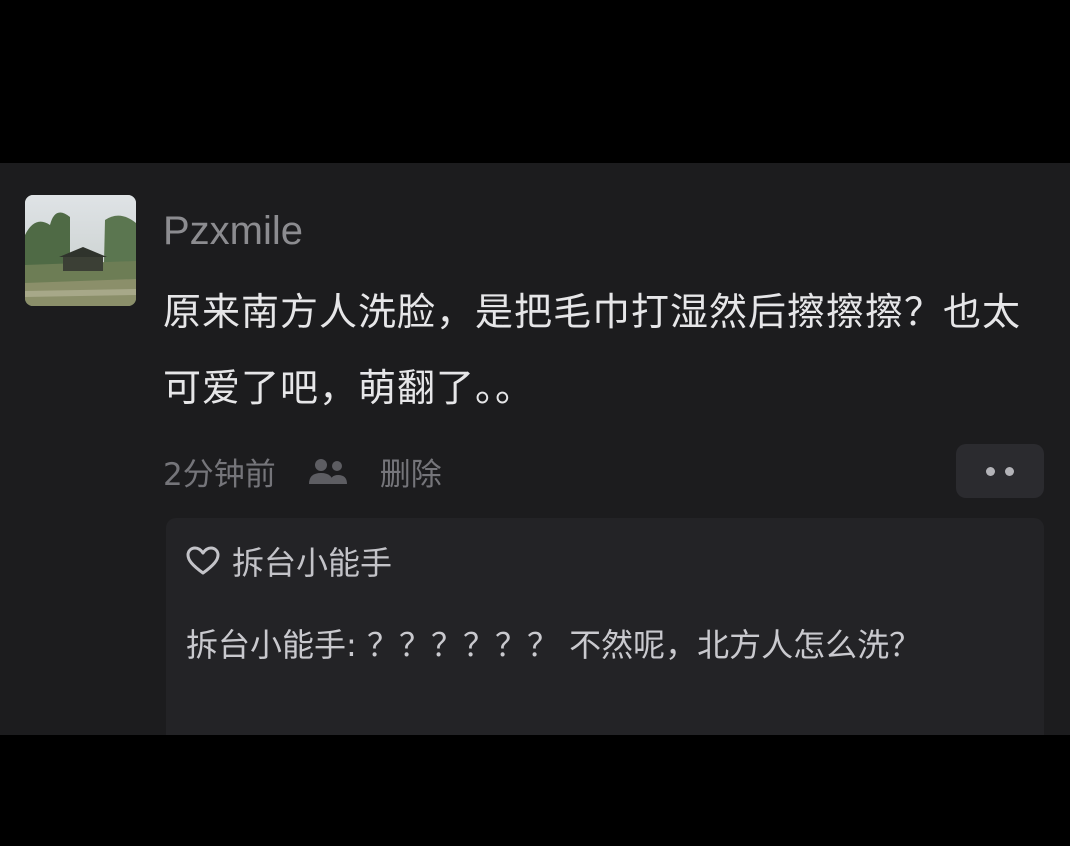 The image size is (1070, 846). Describe the element at coordinates (328, 471) in the screenshot. I see `share-users-icon` at that location.